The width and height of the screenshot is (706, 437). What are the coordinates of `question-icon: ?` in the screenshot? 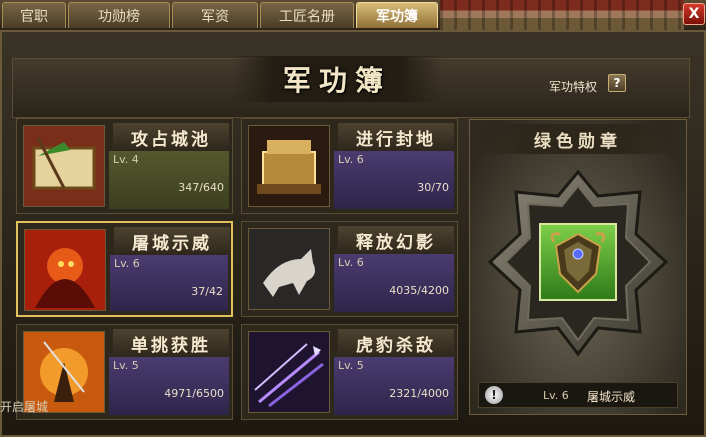 It's located at (617, 83).